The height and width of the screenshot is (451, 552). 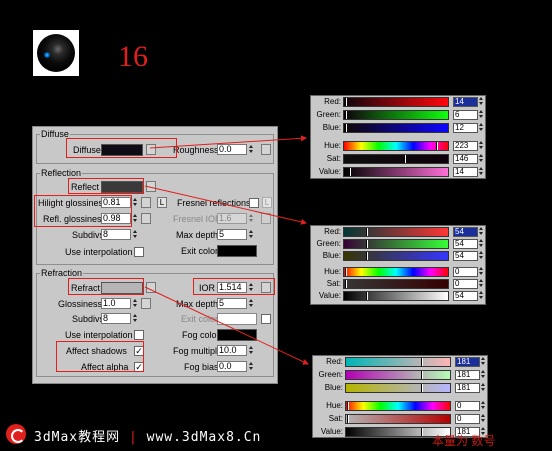 What do you see at coordinates (251, 303) in the screenshot?
I see `refr-maxdepth-spinner` at bounding box center [251, 303].